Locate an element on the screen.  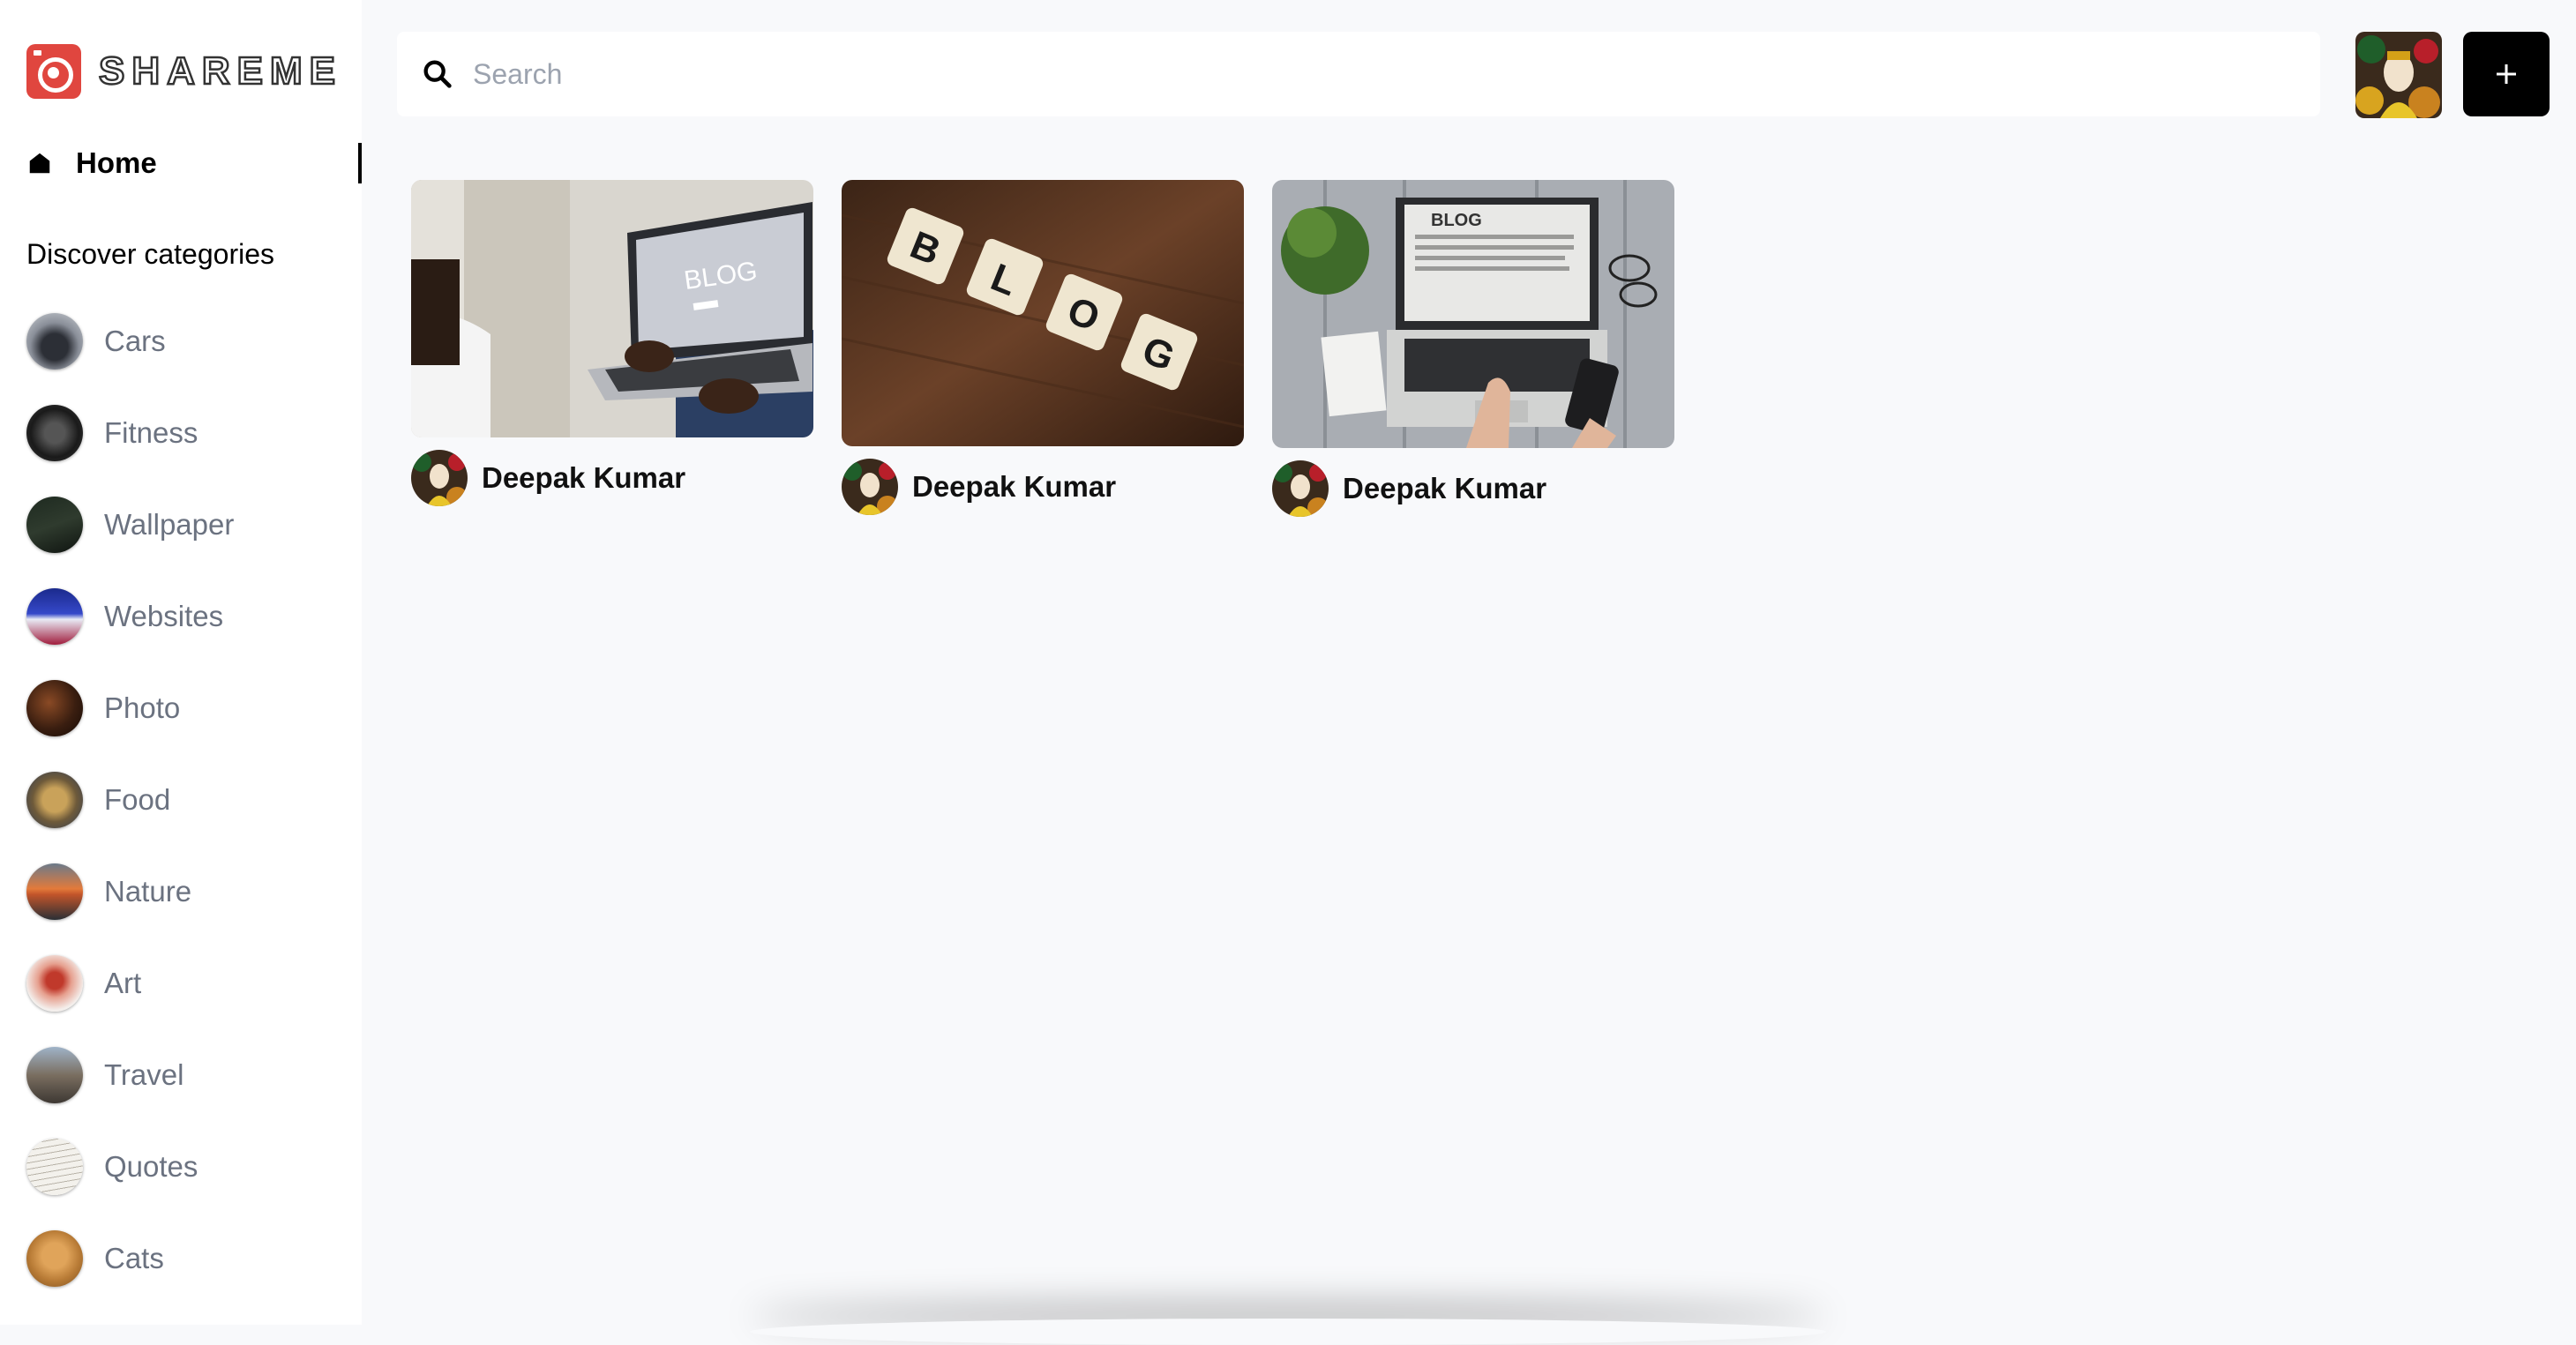
avatar-image is located at coordinates (2398, 75).